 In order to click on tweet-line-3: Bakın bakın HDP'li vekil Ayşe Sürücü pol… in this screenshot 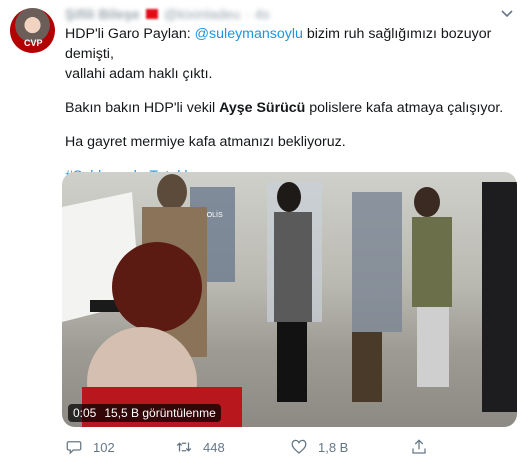, I will do `click(284, 108)`.